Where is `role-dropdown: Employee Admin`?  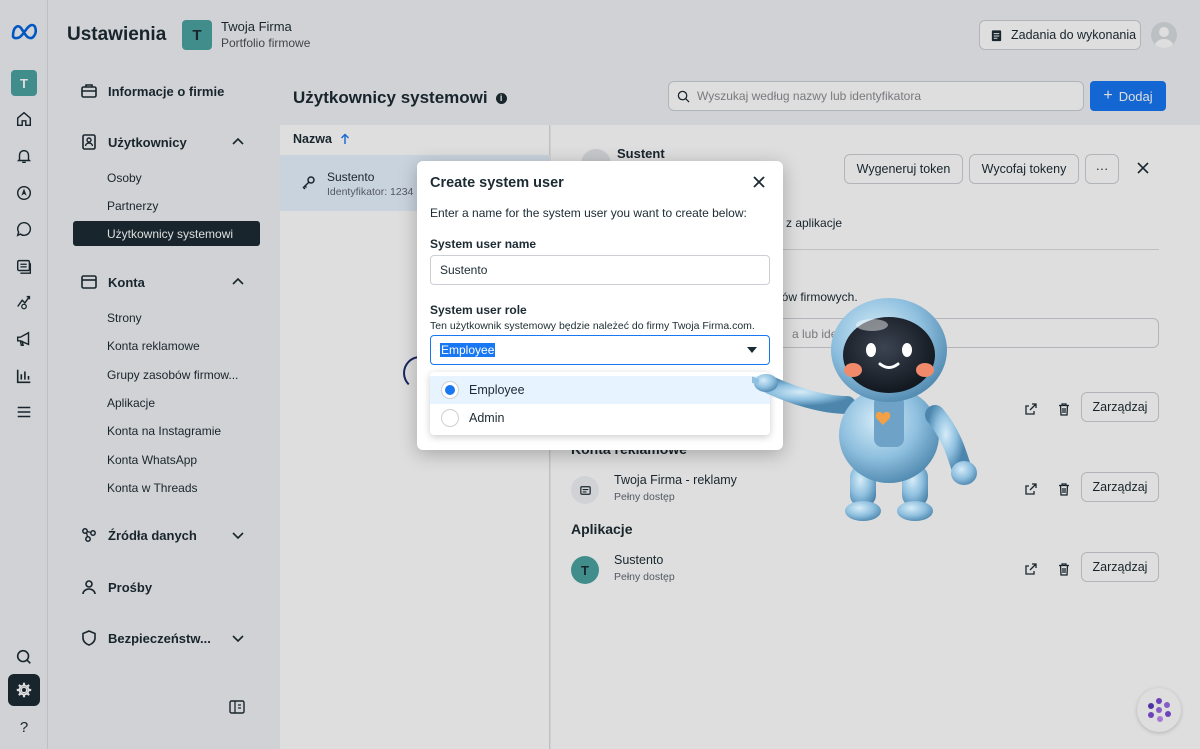 role-dropdown: Employee Admin is located at coordinates (600, 403).